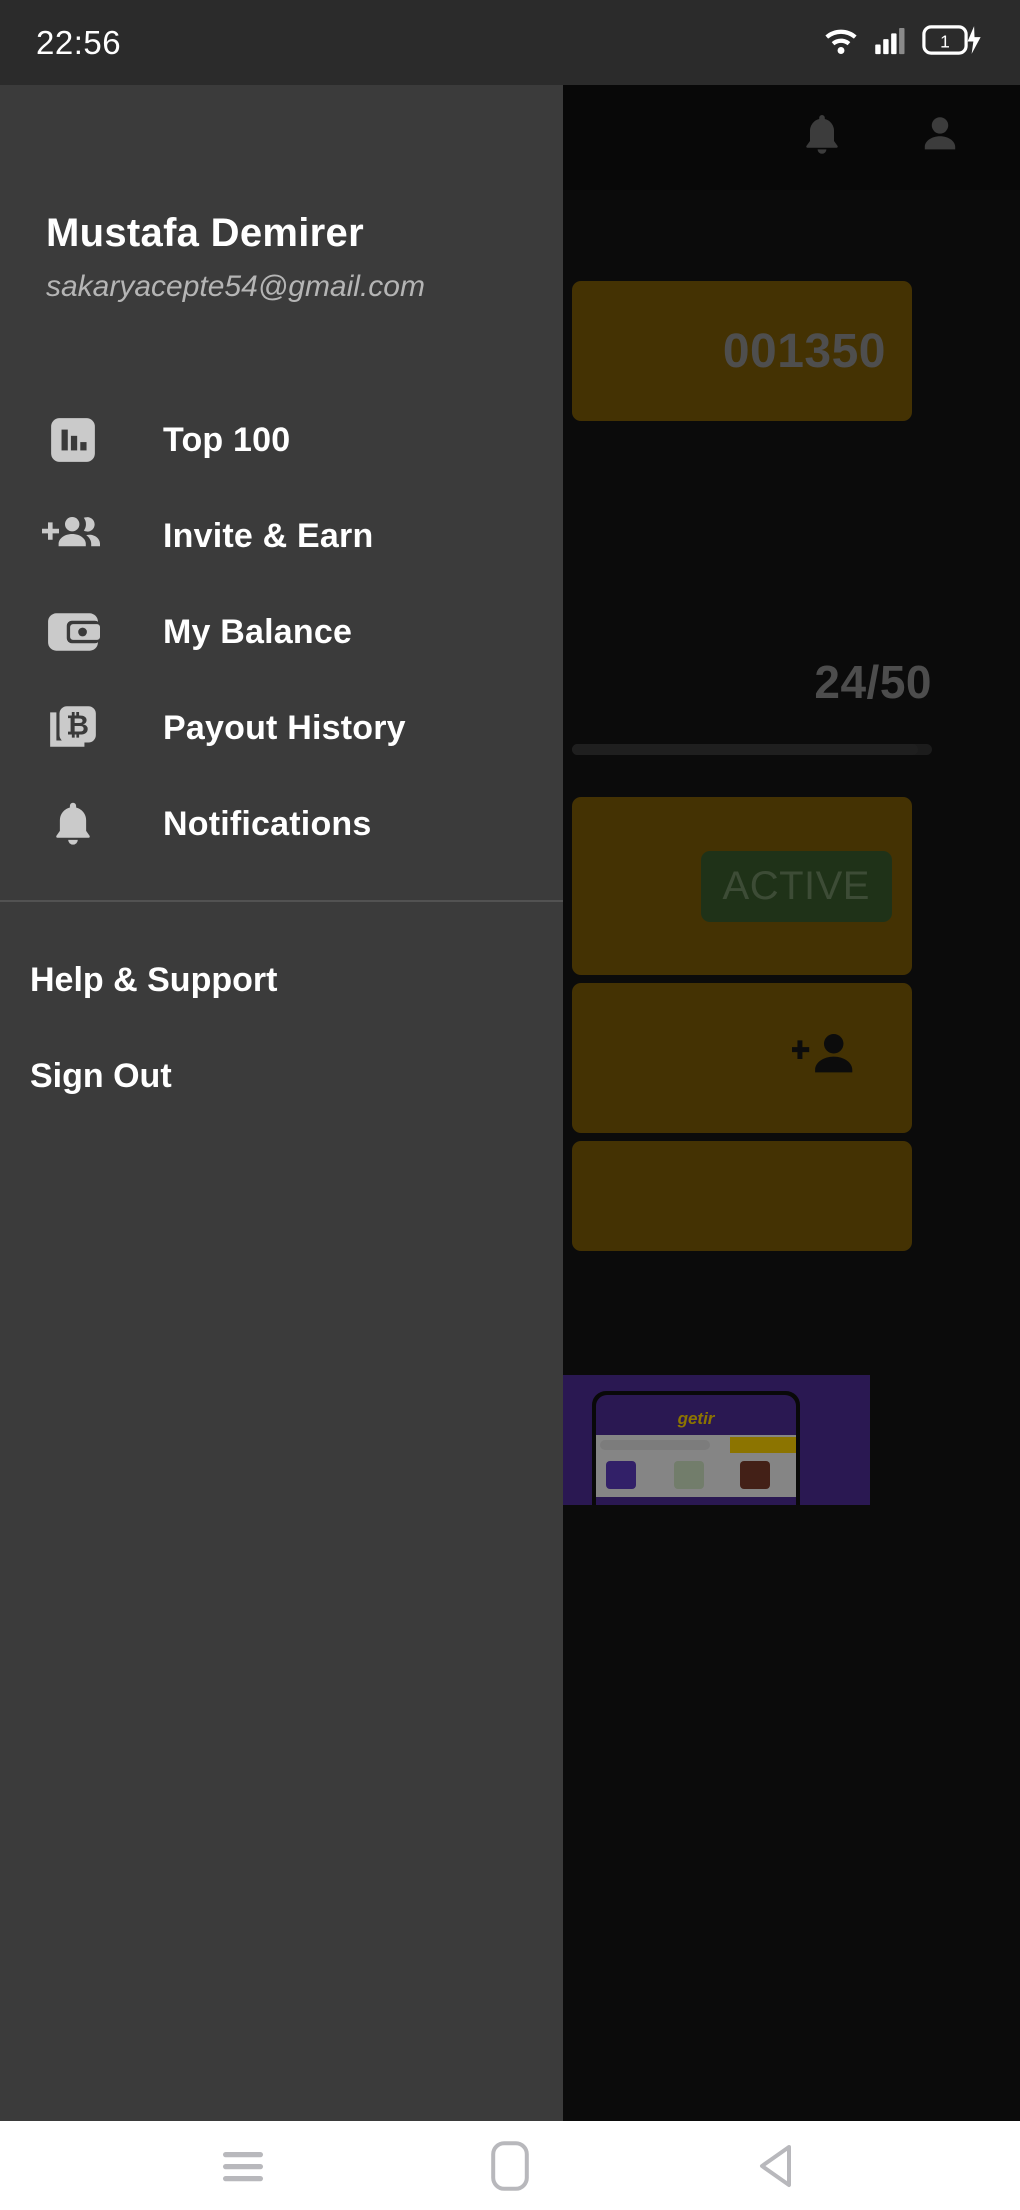 This screenshot has height=2210, width=1020. I want to click on status-icons: 1, so click(903, 42).